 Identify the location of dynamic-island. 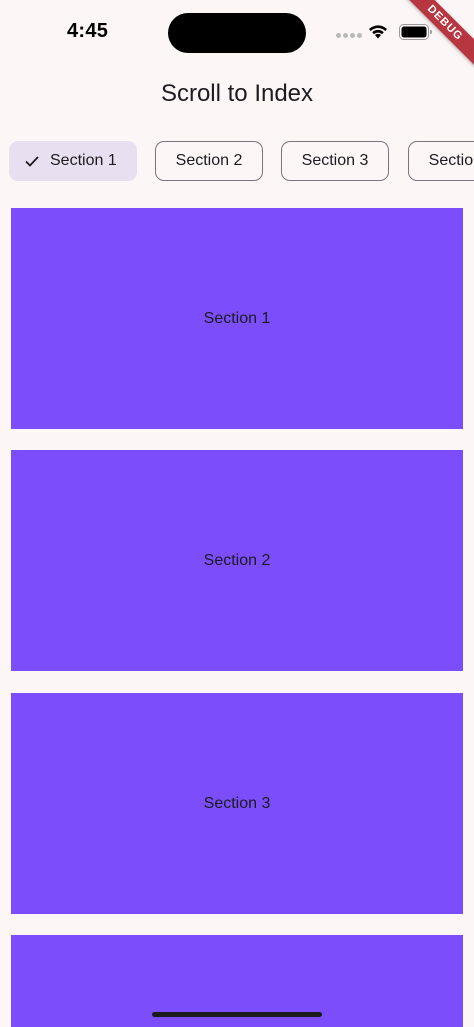
(237, 33).